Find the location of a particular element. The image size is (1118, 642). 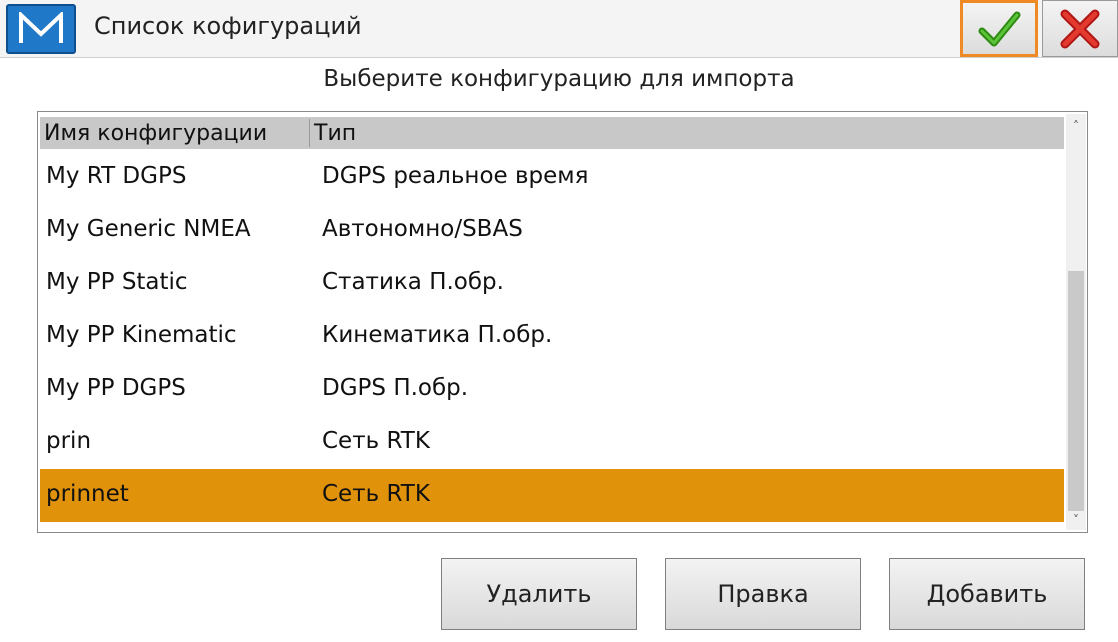

scrollbar-thumb is located at coordinates (1076, 391).